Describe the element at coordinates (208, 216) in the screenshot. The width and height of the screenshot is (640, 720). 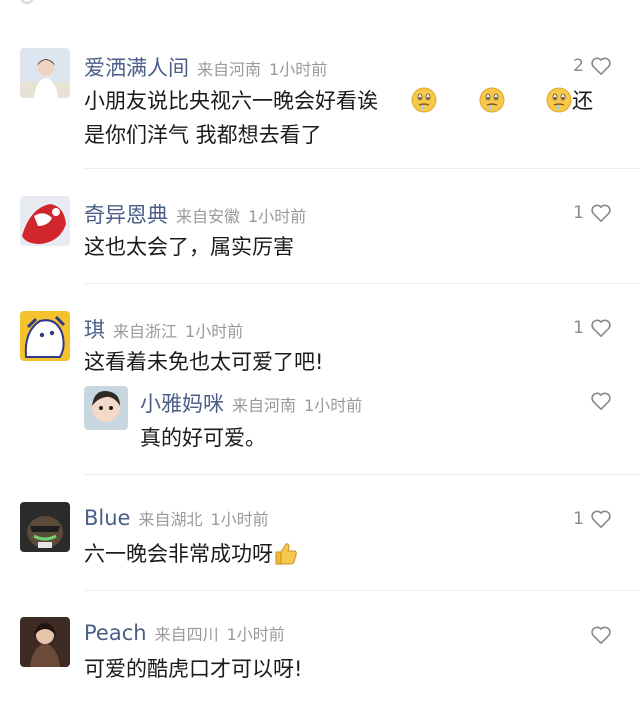
I see `location: 来自安徽` at that location.